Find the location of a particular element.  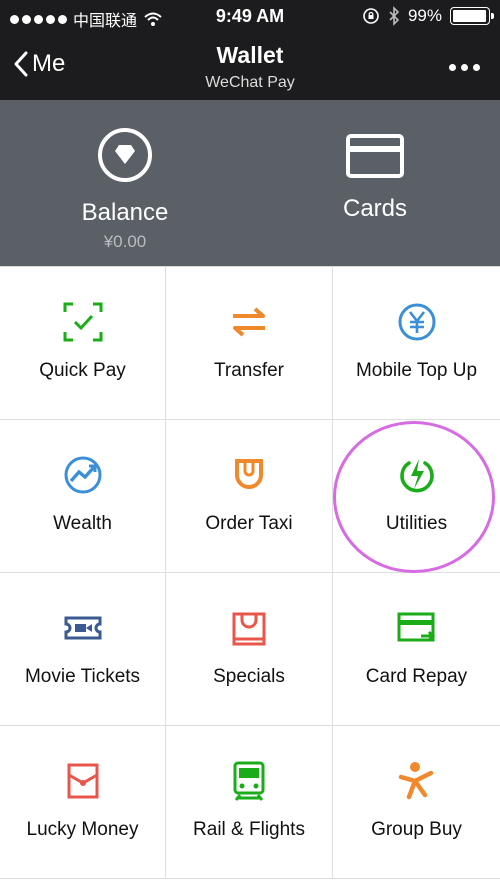

navigation-bar: Me Wallet WeChat Pay is located at coordinates (250, 67).